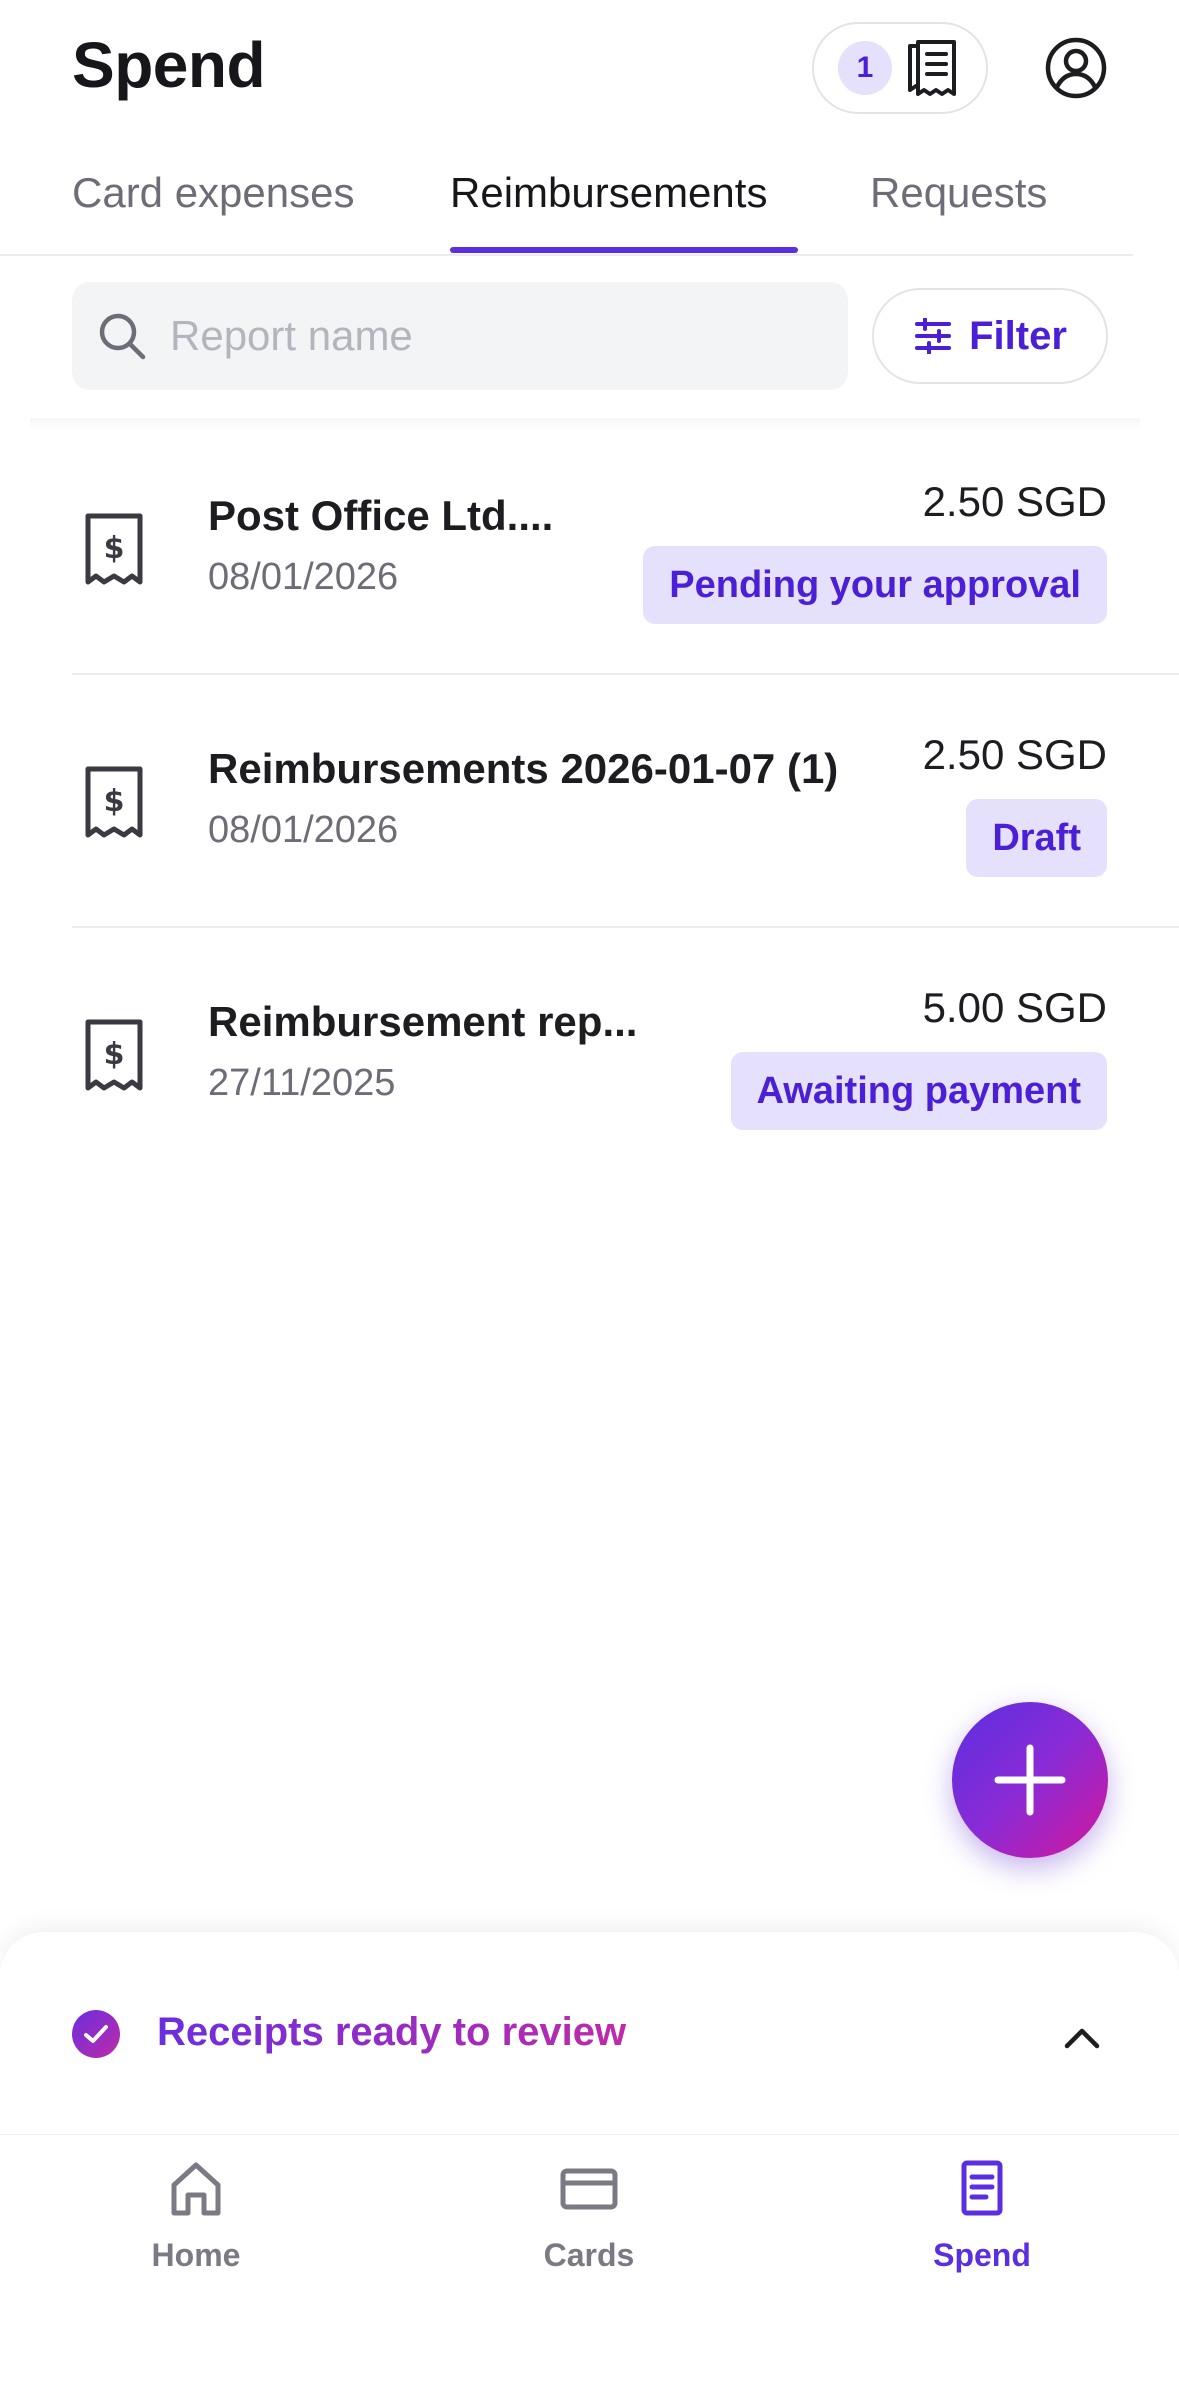  What do you see at coordinates (196, 2228) in the screenshot?
I see `nav-home: Home` at bounding box center [196, 2228].